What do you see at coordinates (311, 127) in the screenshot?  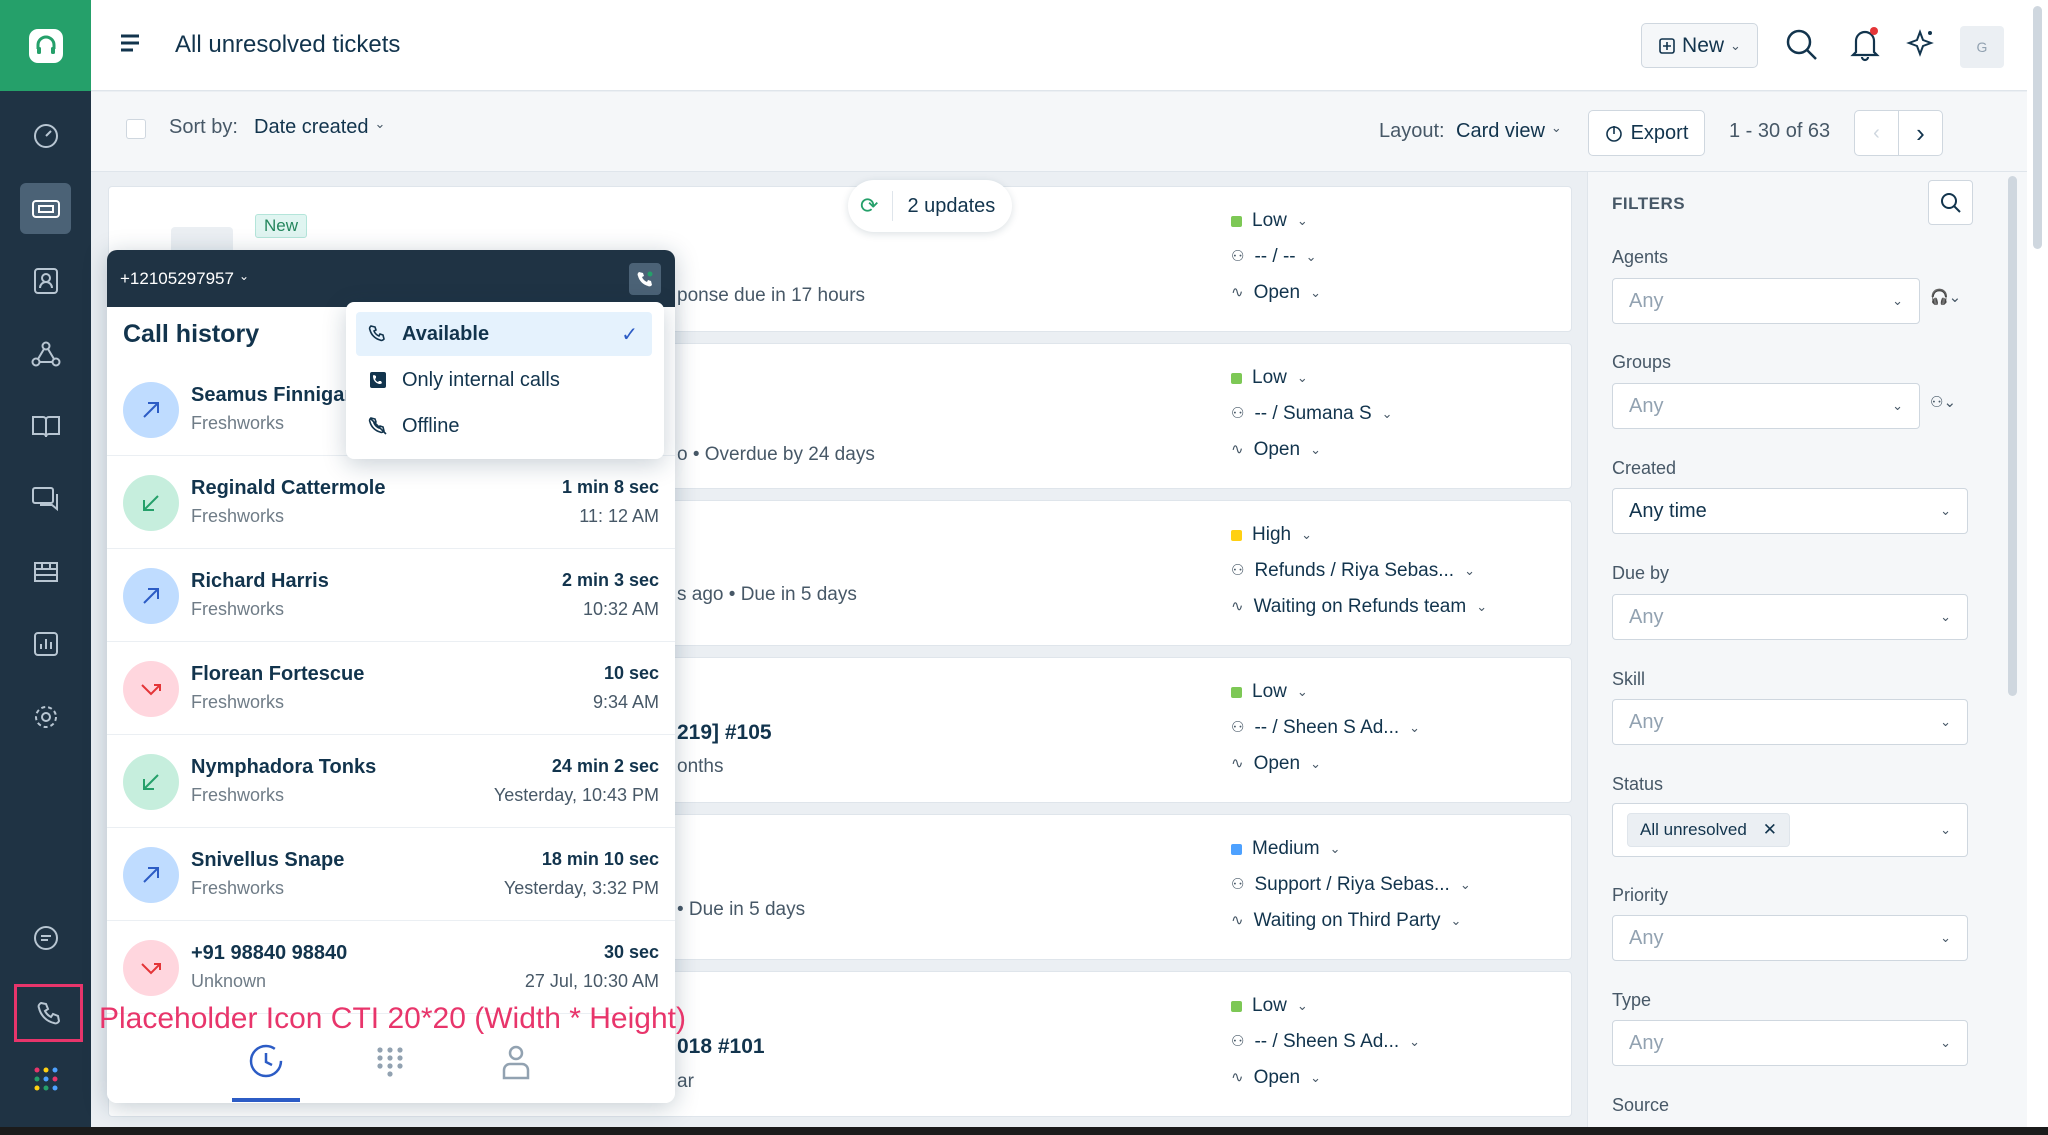 I see `sort-value: Date created` at bounding box center [311, 127].